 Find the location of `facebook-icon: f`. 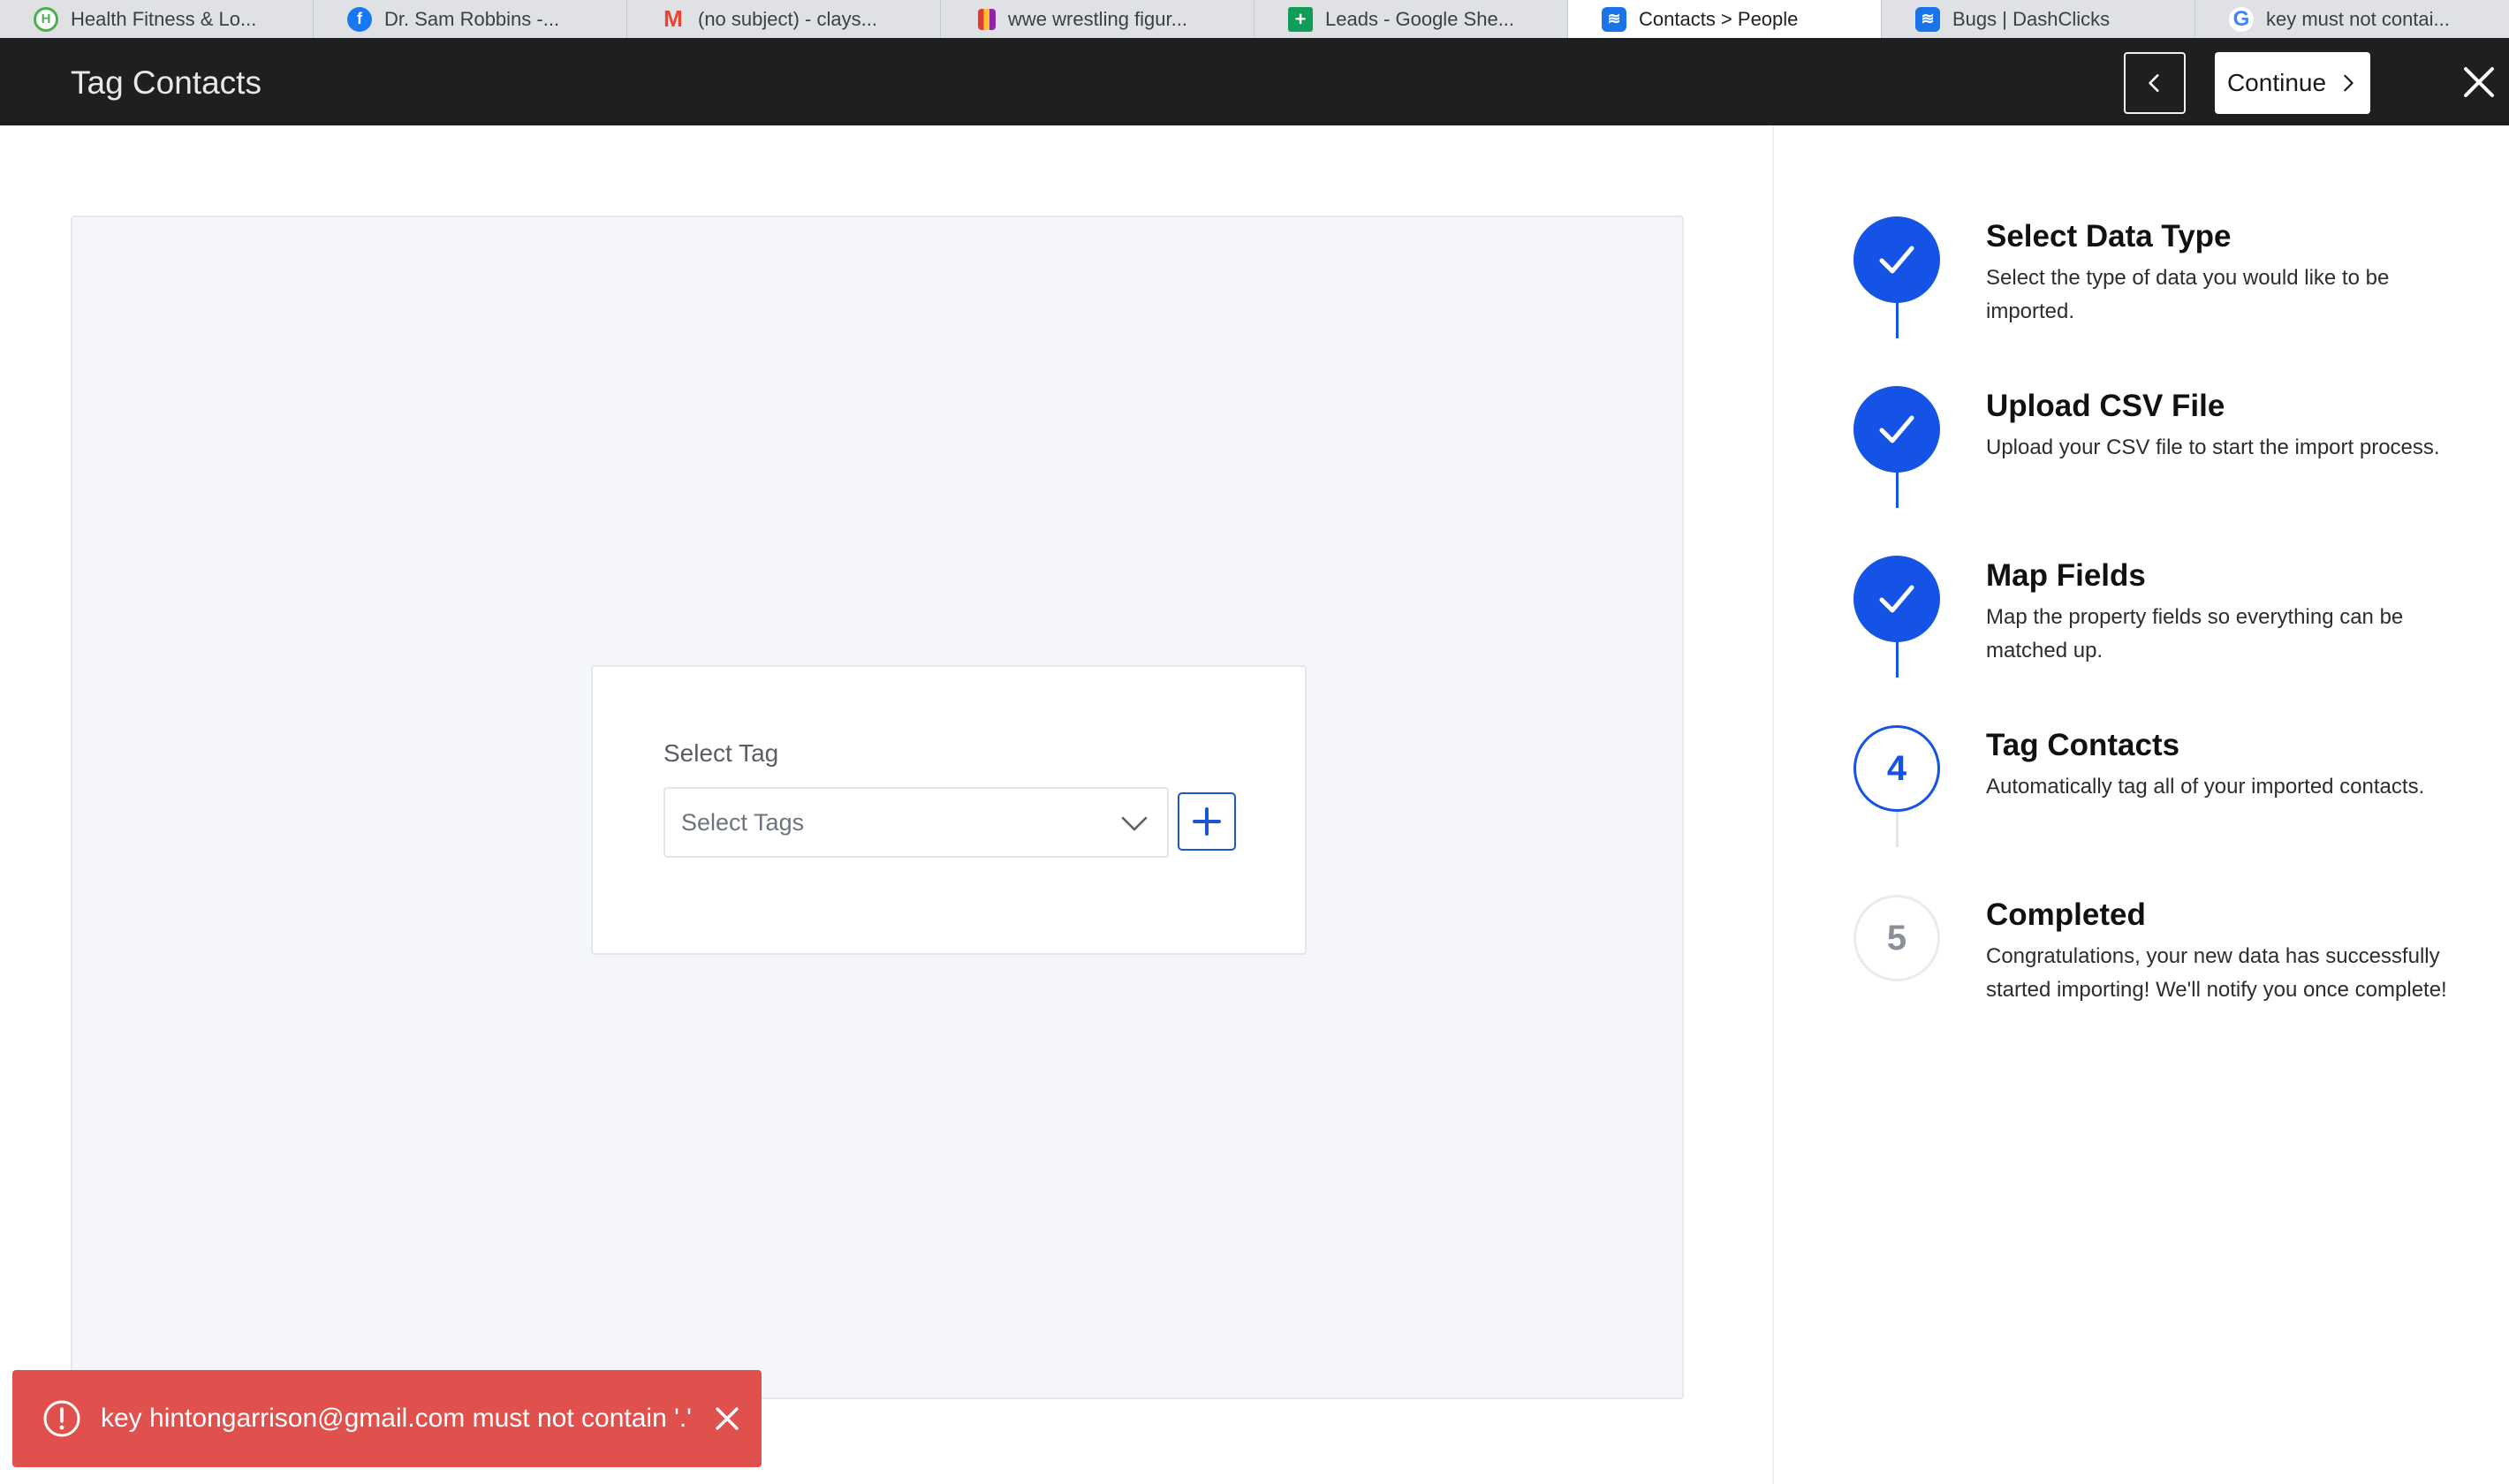

facebook-icon: f is located at coordinates (359, 19).